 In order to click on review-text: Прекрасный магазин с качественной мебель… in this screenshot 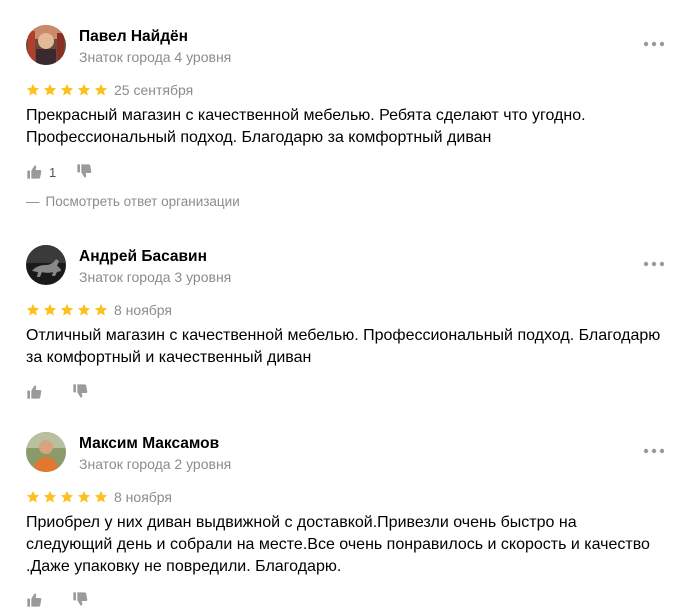, I will do `click(306, 126)`.